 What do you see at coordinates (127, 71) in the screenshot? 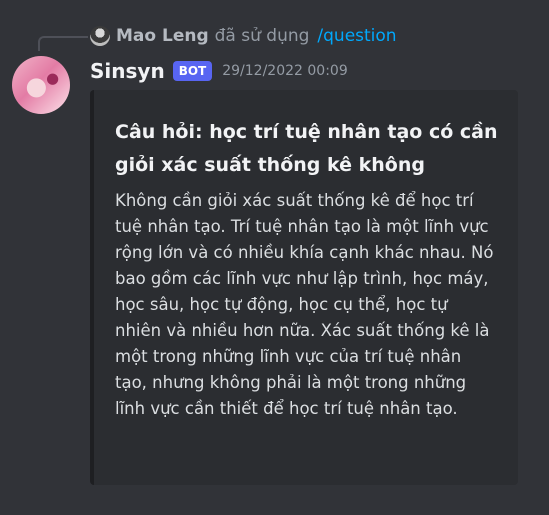
I see `message-username: Sinsyn` at bounding box center [127, 71].